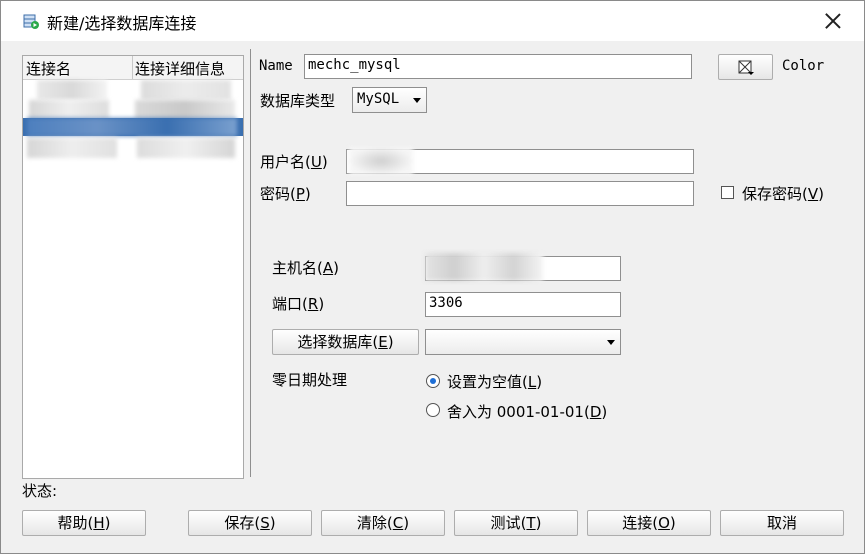 The height and width of the screenshot is (554, 865). What do you see at coordinates (40, 491) in the screenshot?
I see `status-label: 状态:` at bounding box center [40, 491].